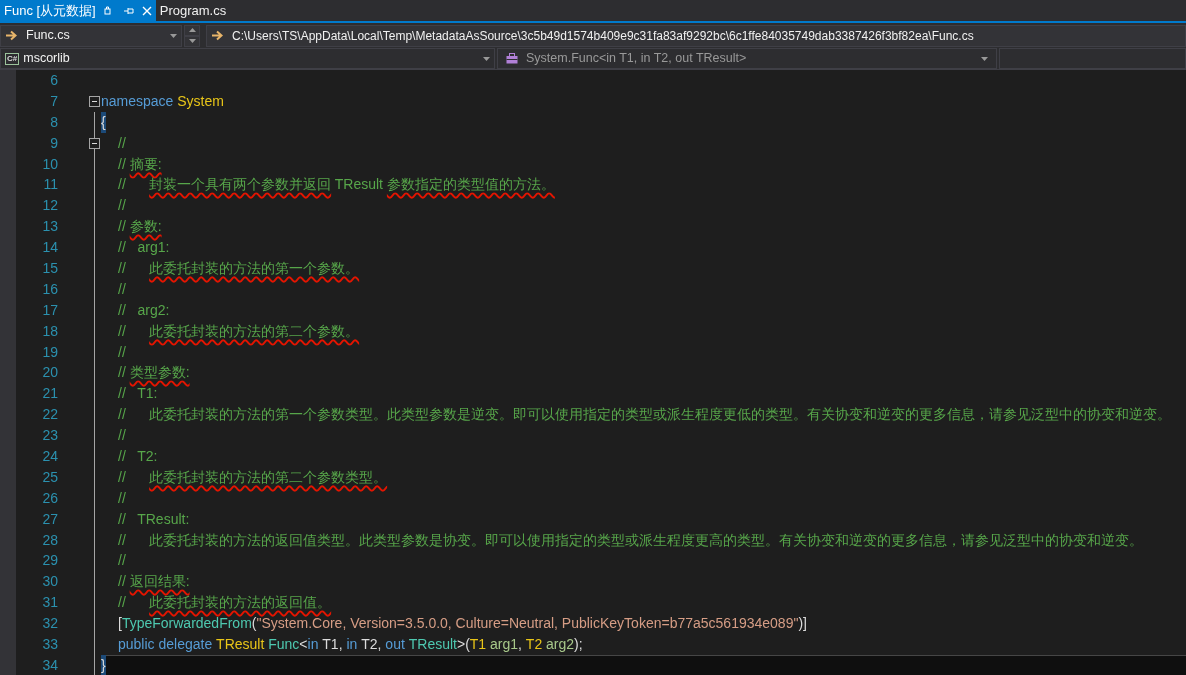  I want to click on code-comment: // T1:, so click(138, 394).